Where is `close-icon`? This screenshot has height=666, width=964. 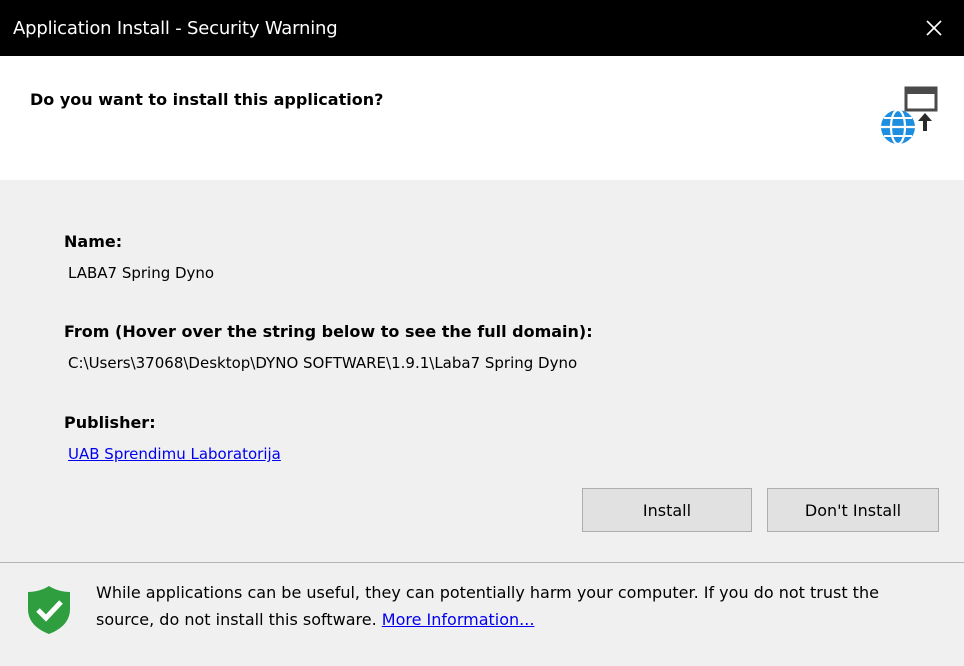
close-icon is located at coordinates (934, 28).